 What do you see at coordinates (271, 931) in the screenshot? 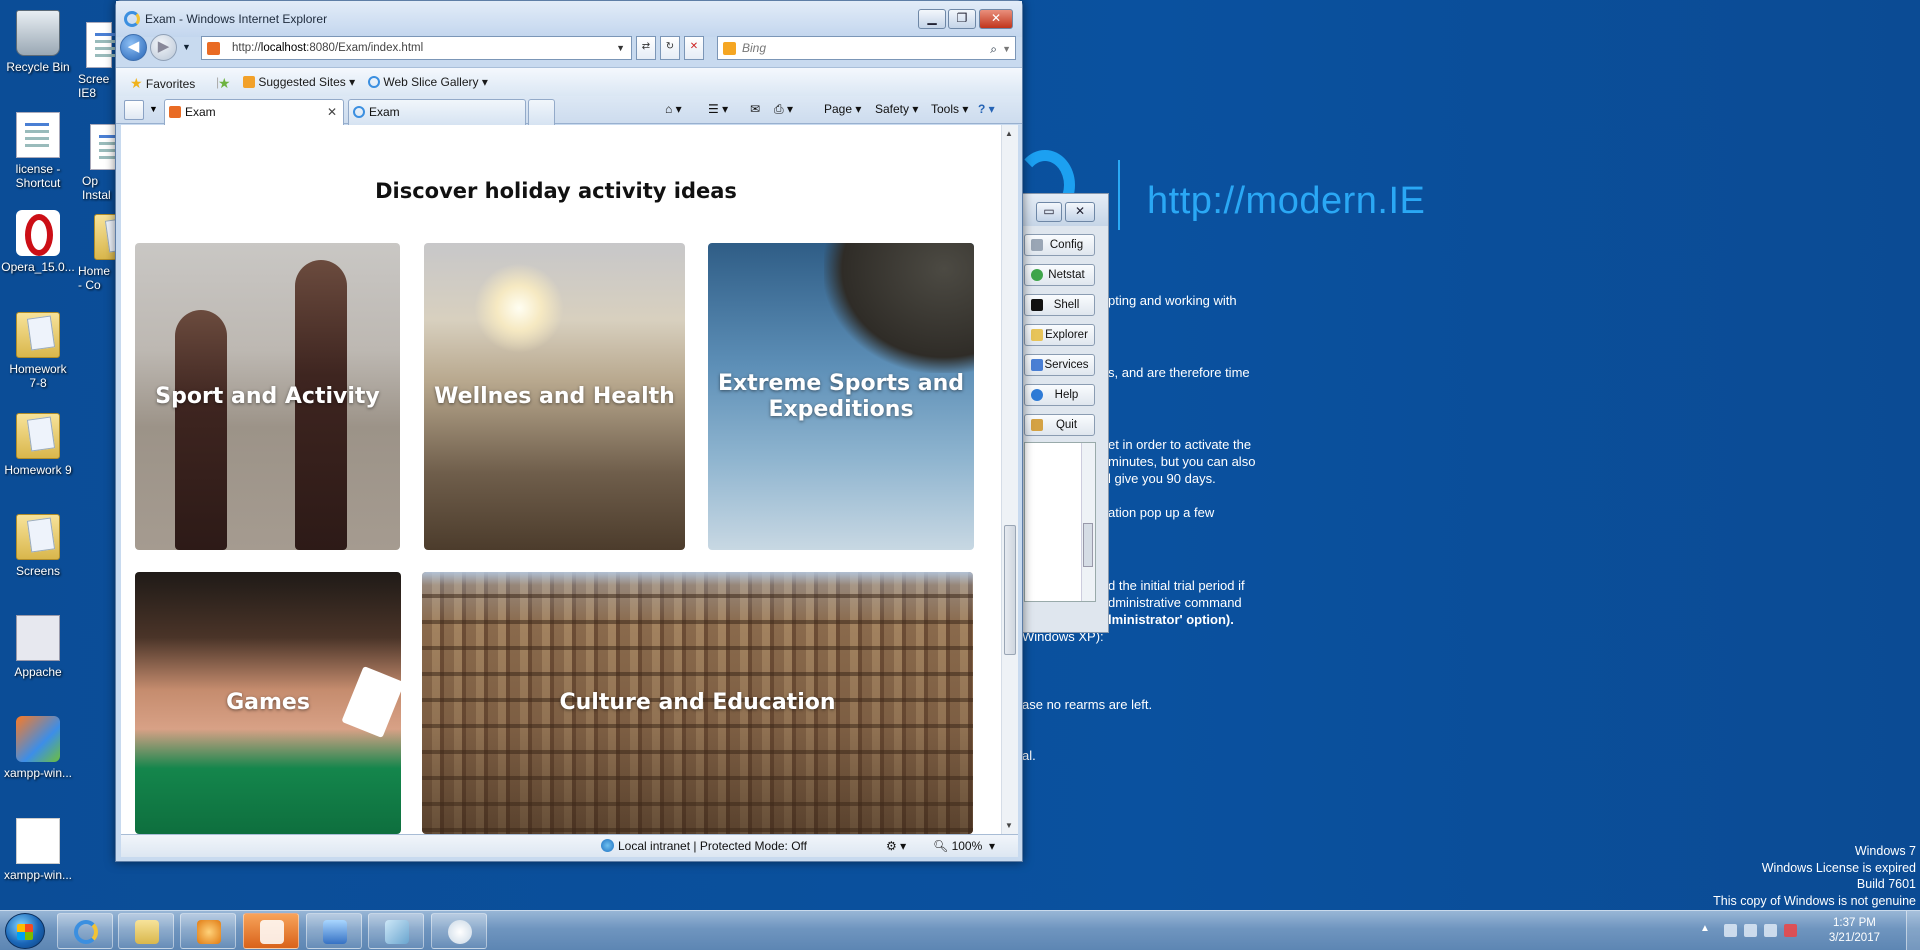
I see `taskbar-xampp` at bounding box center [271, 931].